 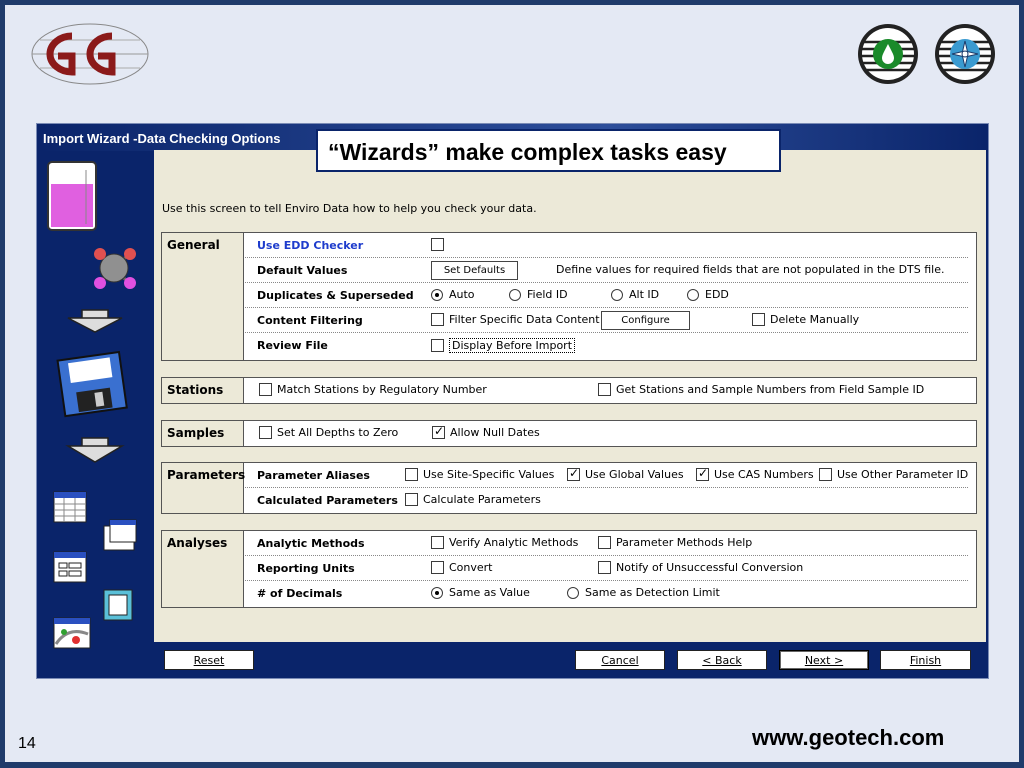 What do you see at coordinates (538, 294) in the screenshot?
I see `radio-field-id: Field ID` at bounding box center [538, 294].